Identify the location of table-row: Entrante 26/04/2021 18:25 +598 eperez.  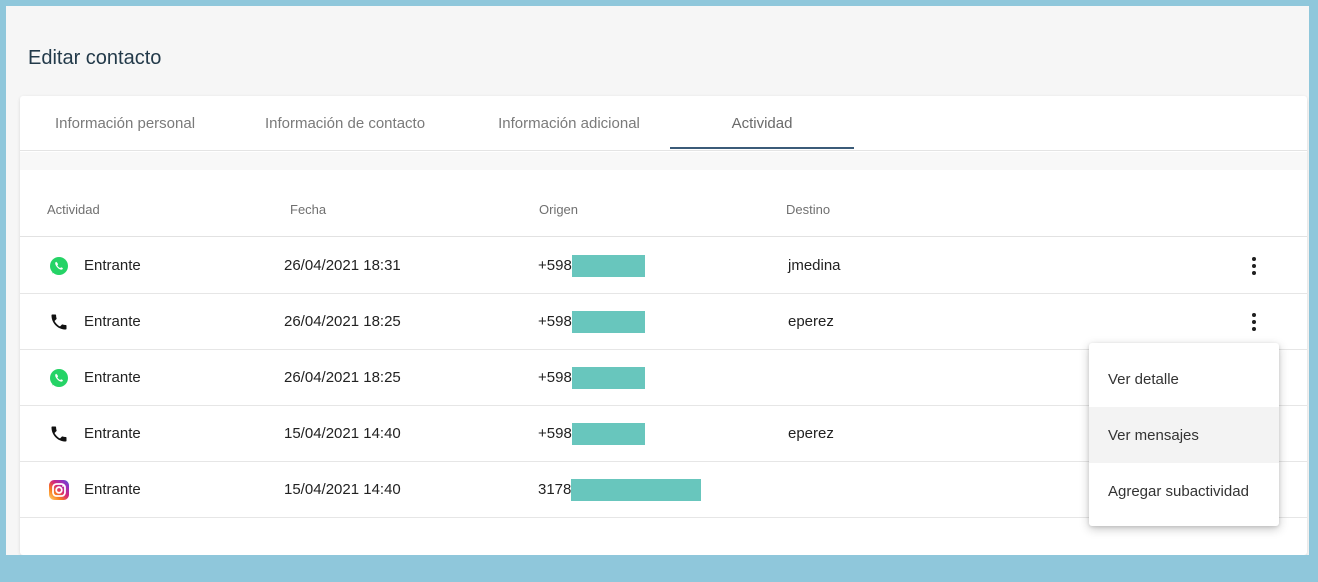
(663, 322).